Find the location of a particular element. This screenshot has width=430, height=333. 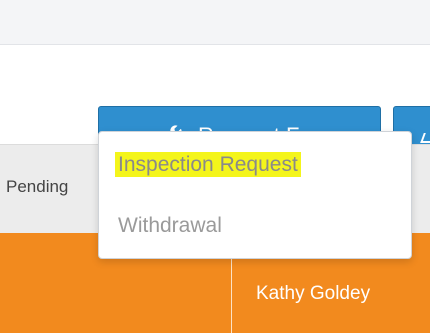

cell-assignee-name: Kathy Goldey is located at coordinates (313, 293).